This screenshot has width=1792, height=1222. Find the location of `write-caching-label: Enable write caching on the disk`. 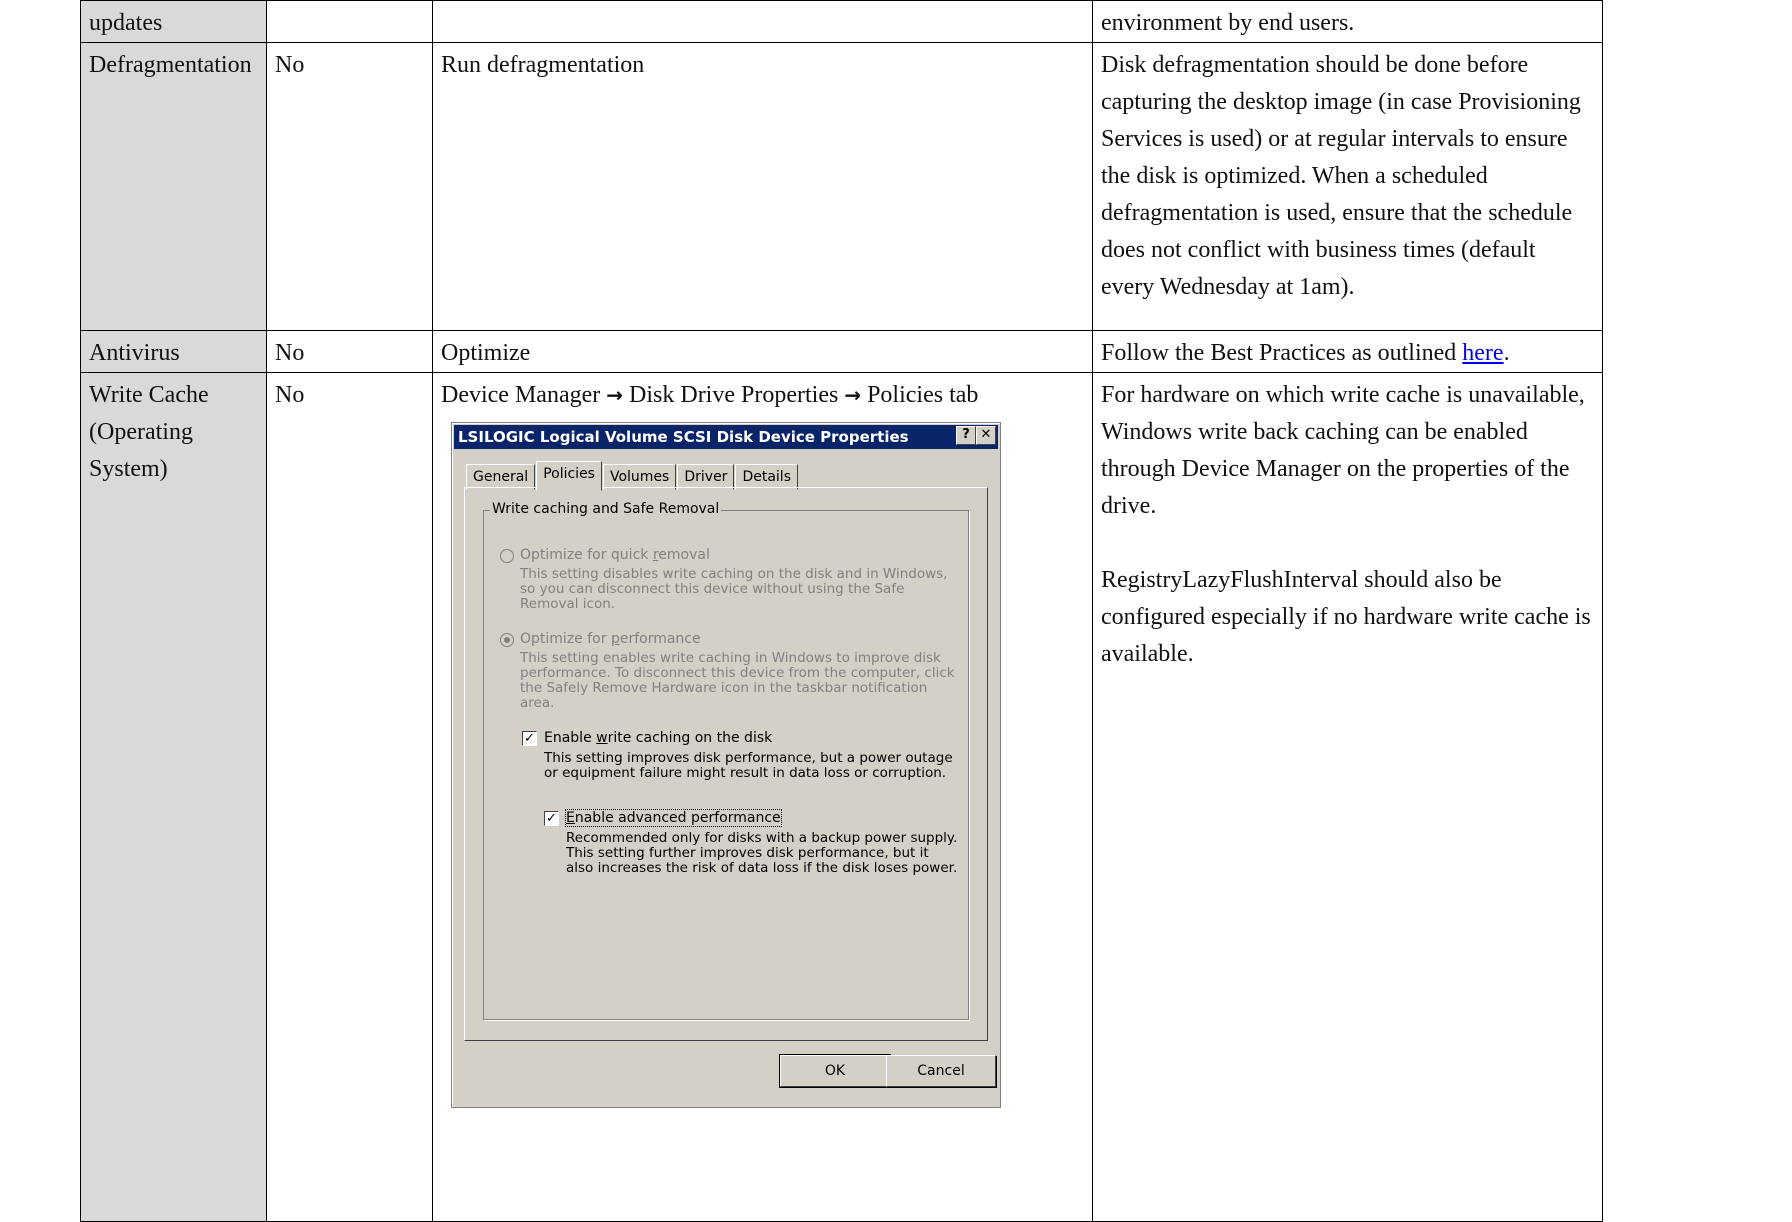

write-caching-label: Enable write caching on the disk is located at coordinates (658, 738).